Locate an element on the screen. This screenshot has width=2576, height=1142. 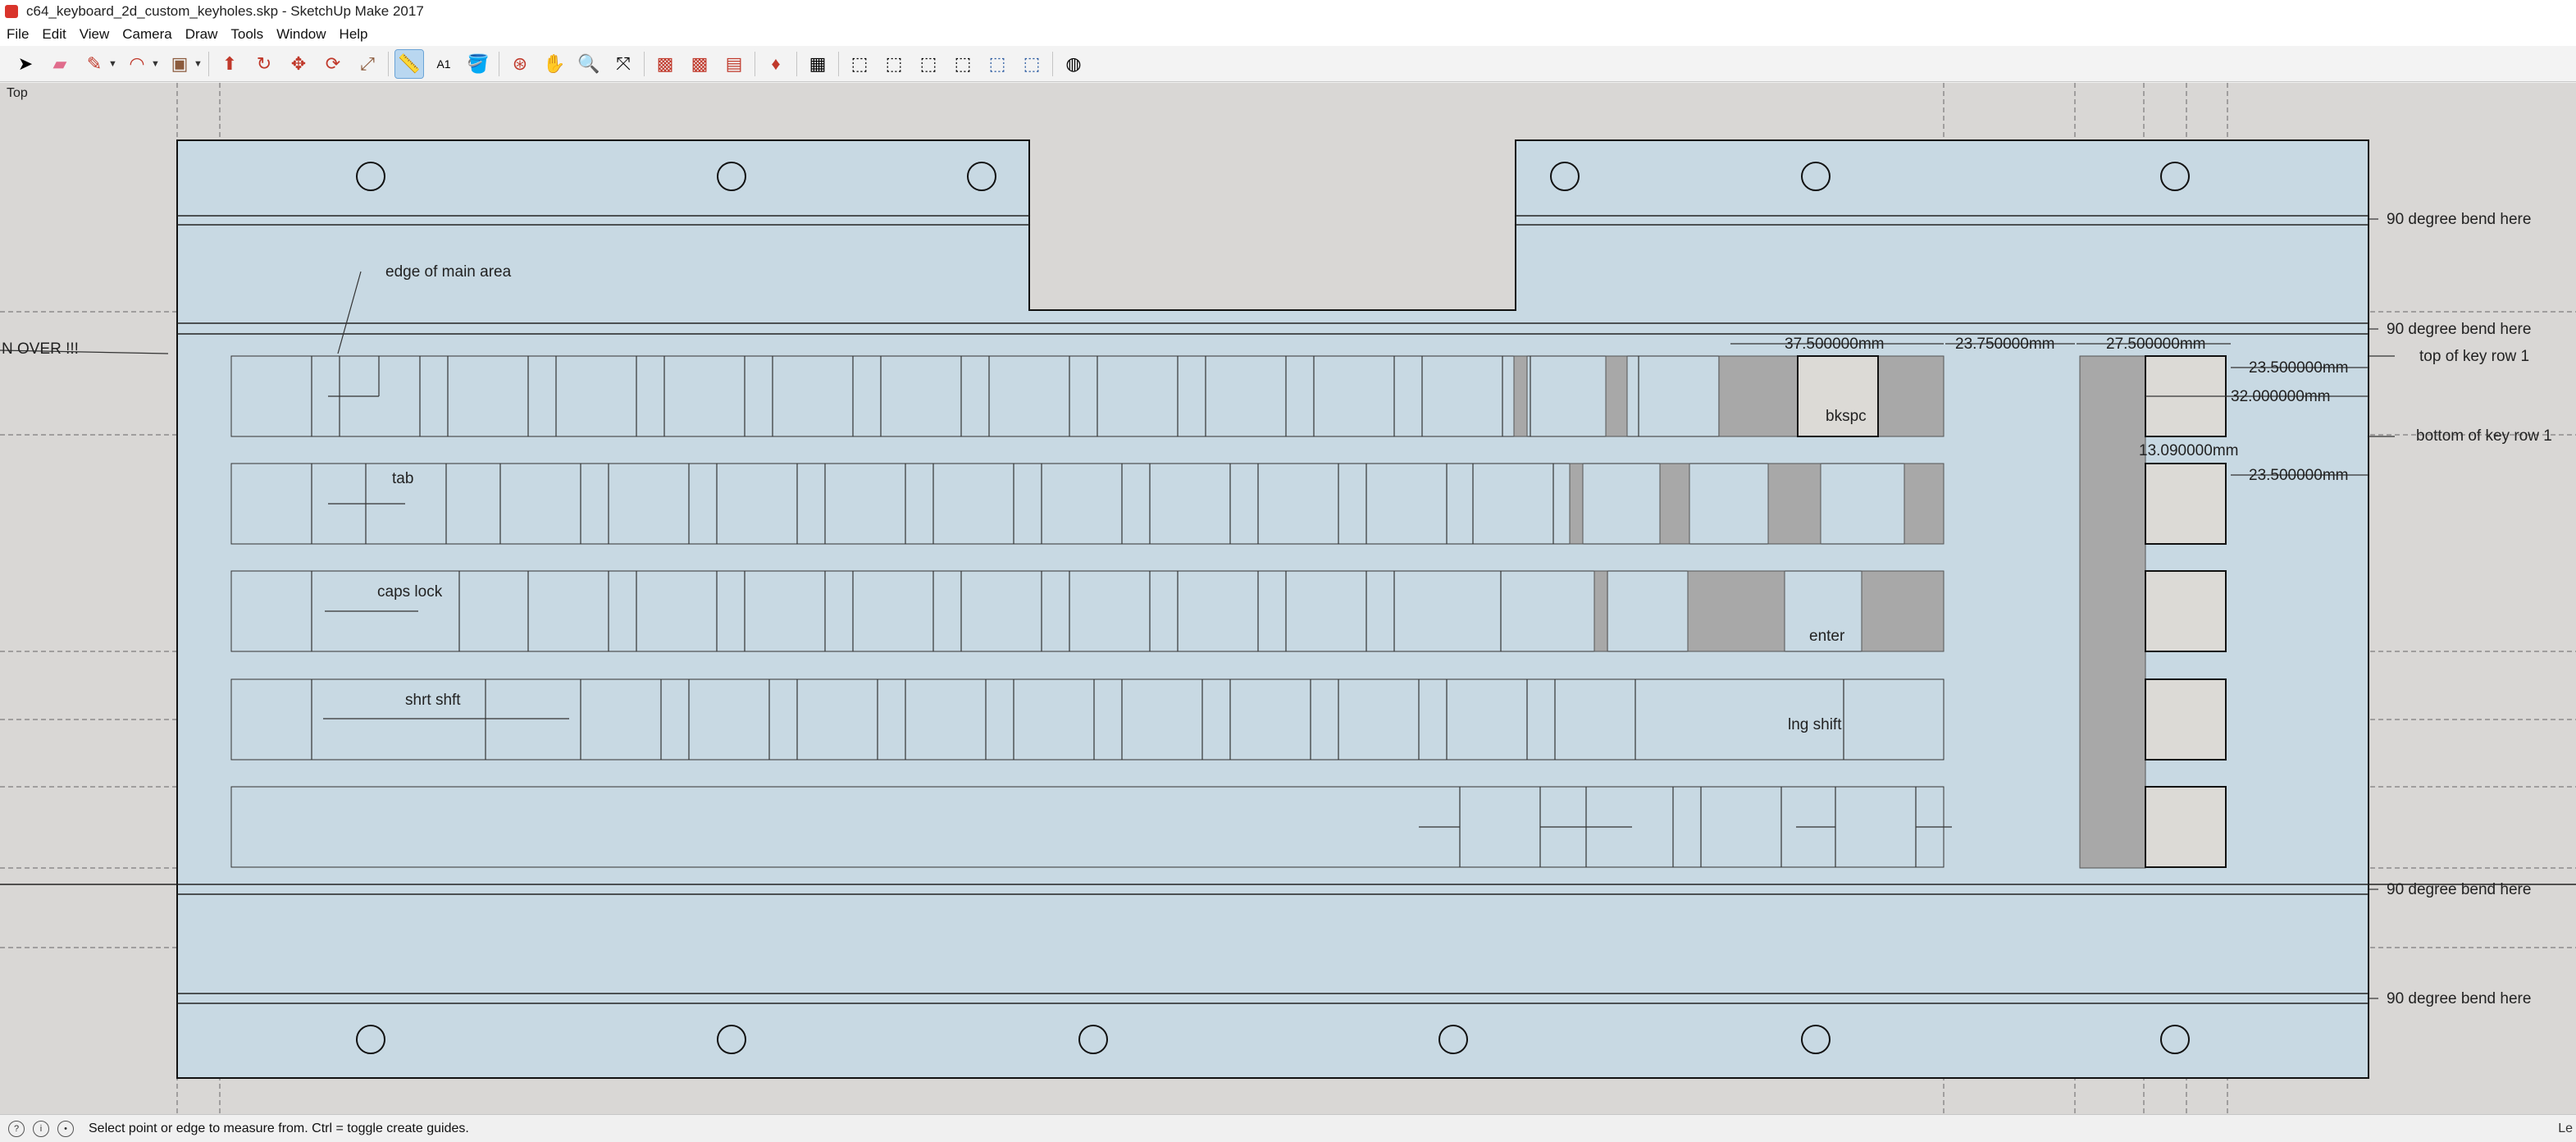
line-tool-icon: ✎ is located at coordinates (94, 64).